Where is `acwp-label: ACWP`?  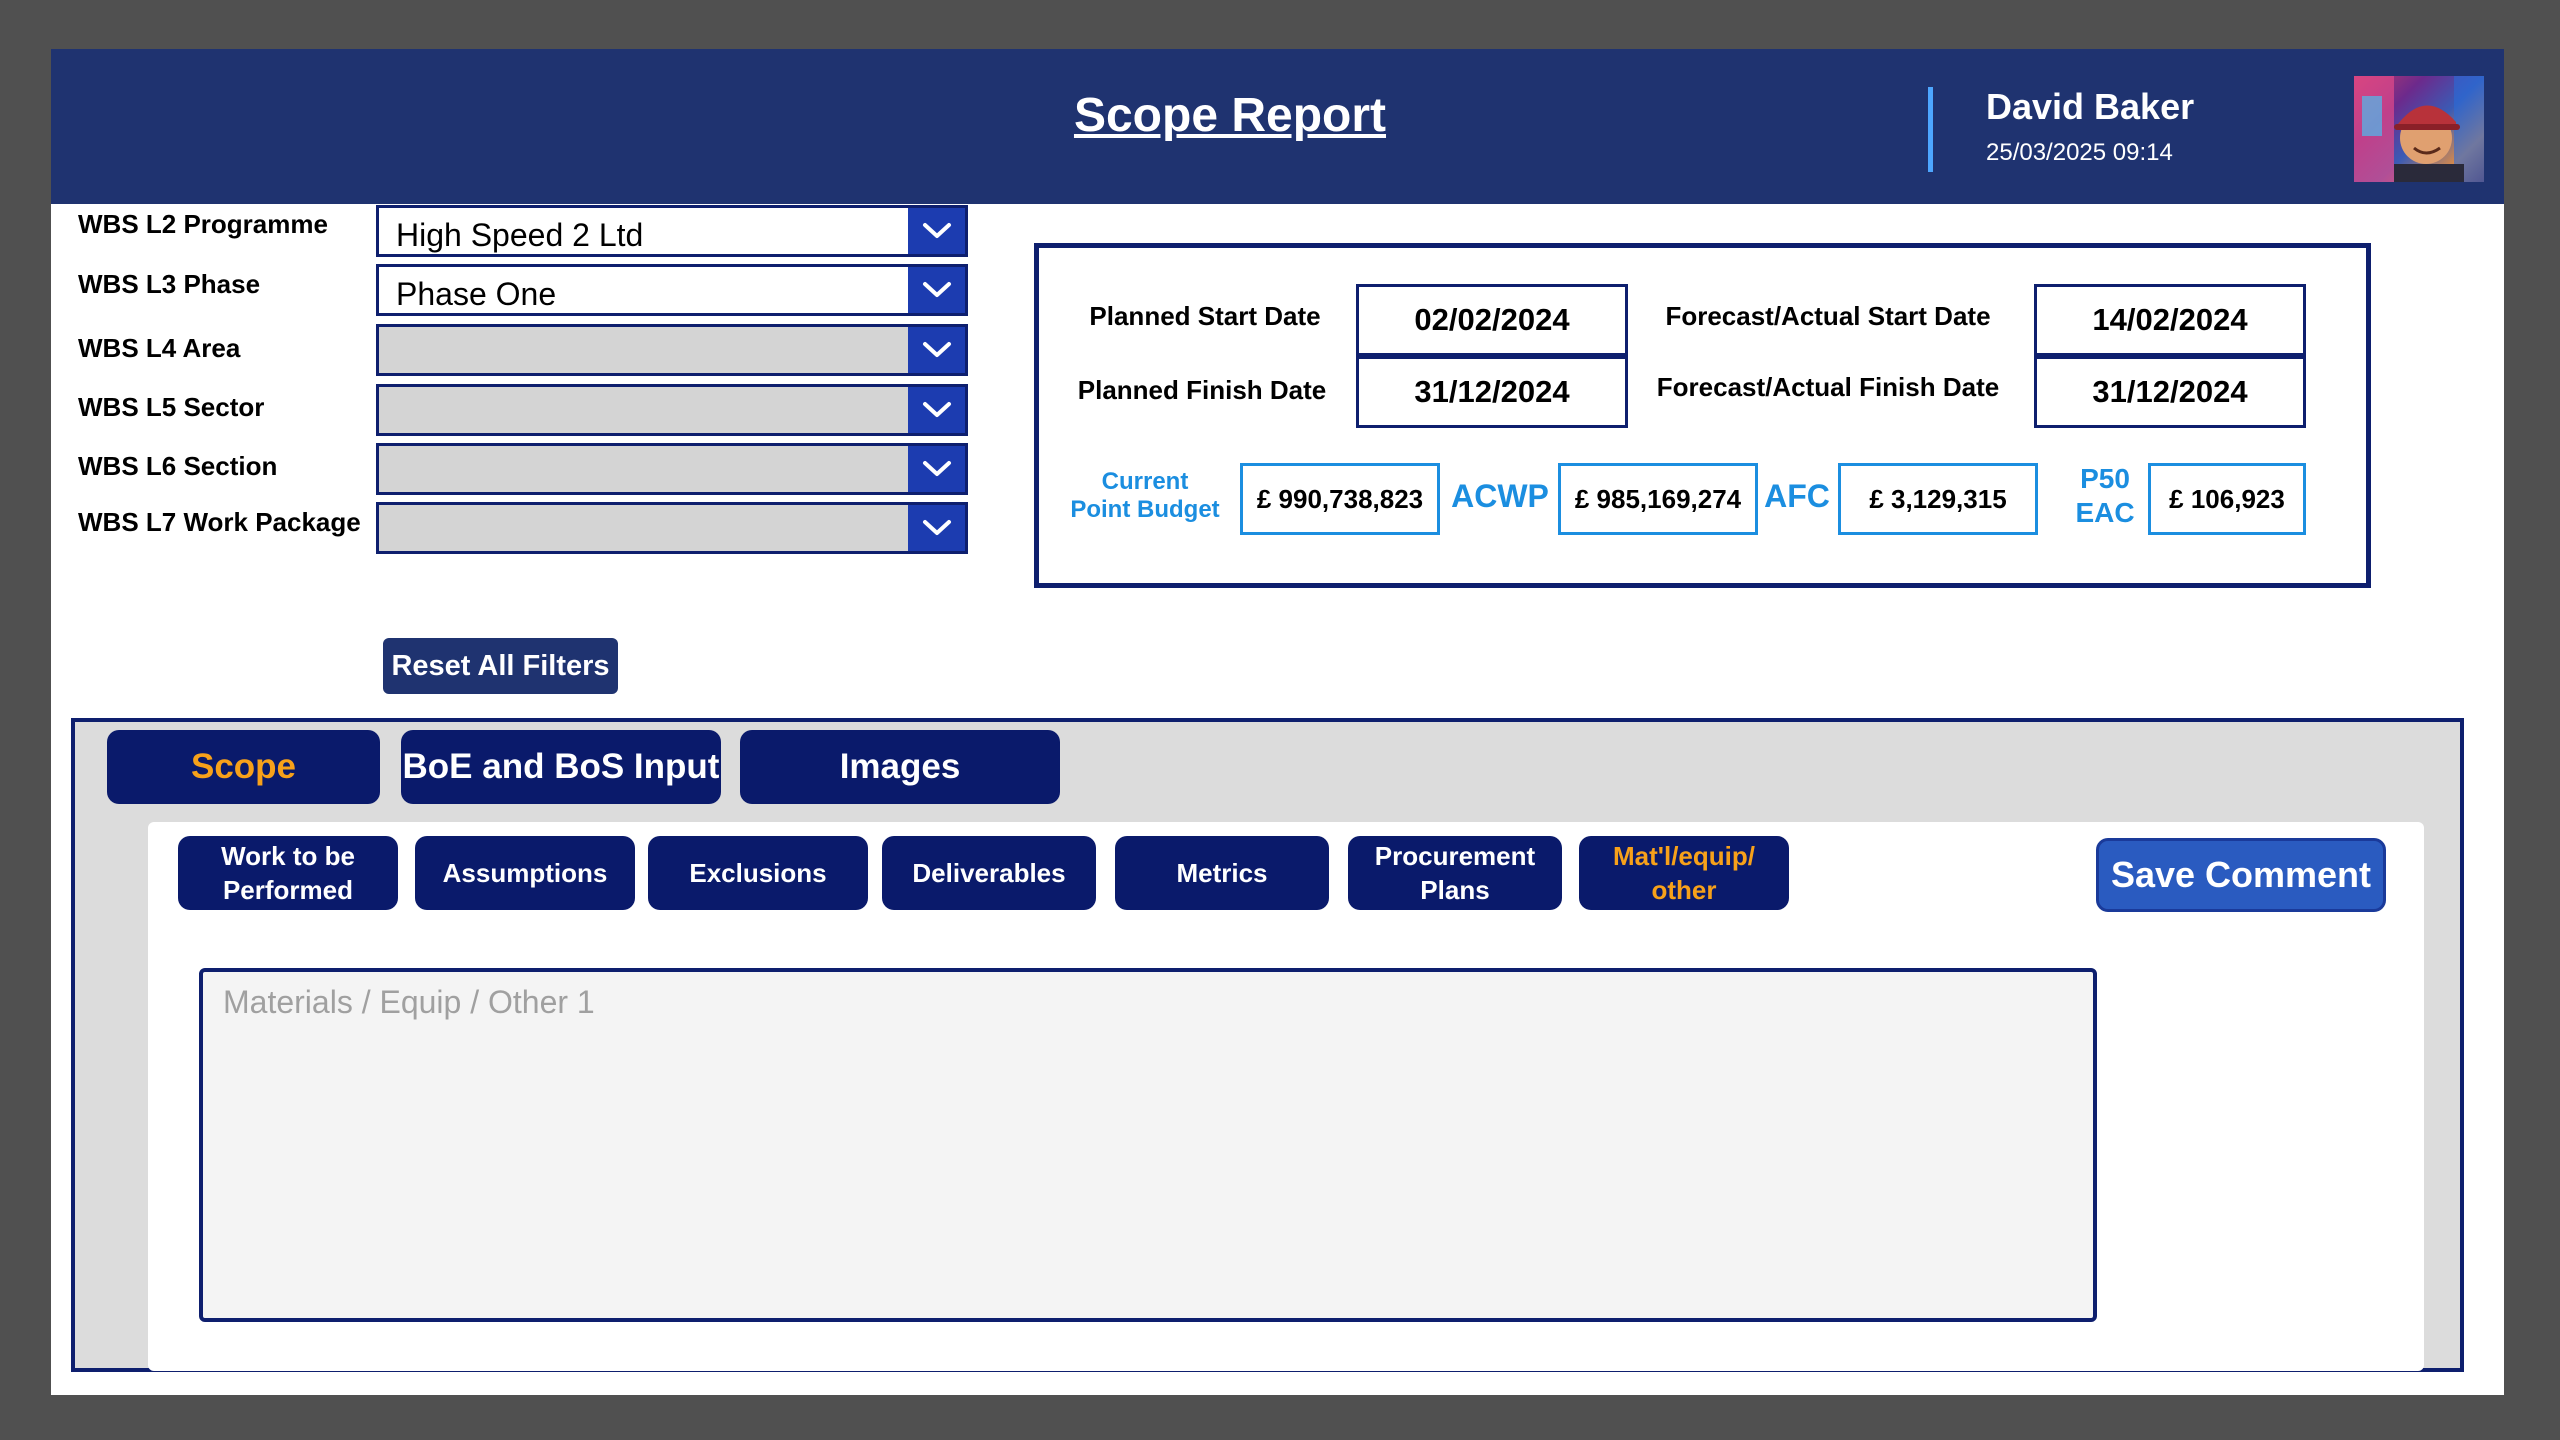 acwp-label: ACWP is located at coordinates (1500, 496).